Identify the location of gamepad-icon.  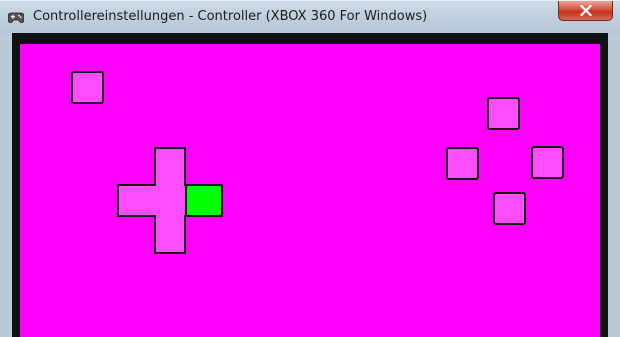
(16, 17).